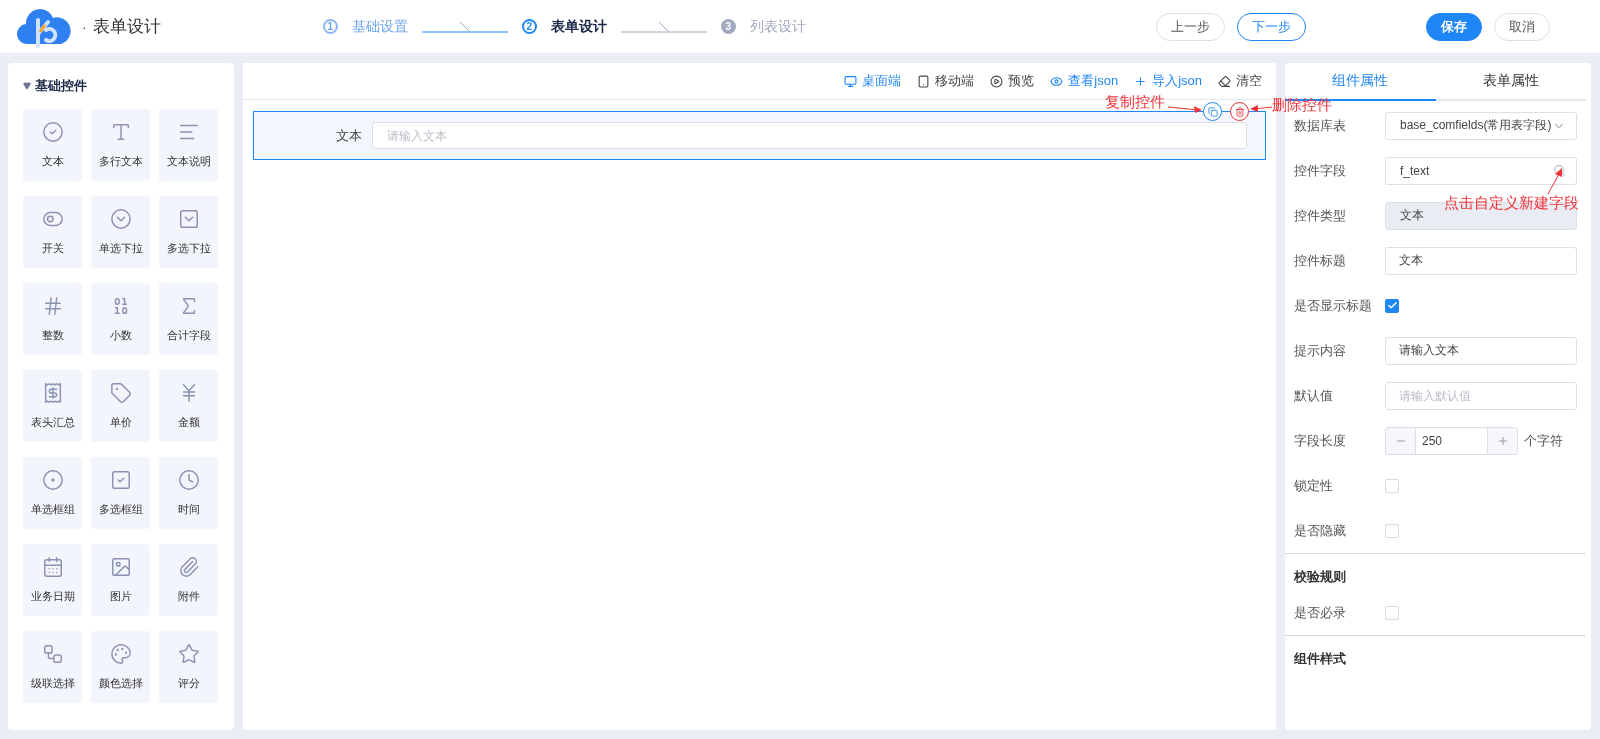 Image resolution: width=1600 pixels, height=739 pixels. Describe the element at coordinates (997, 81) in the screenshot. I see `play-icon` at that location.